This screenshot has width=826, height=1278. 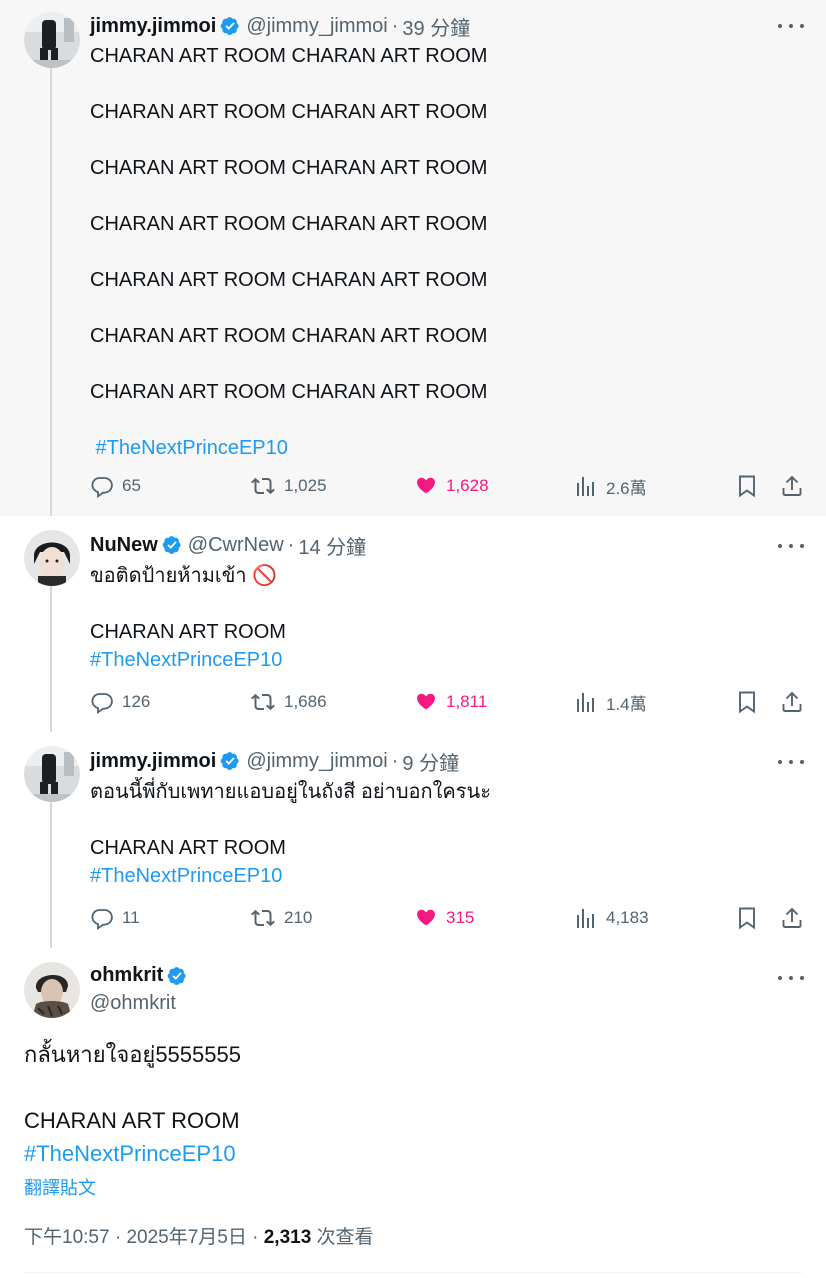 I want to click on view-count: 1.4萬, so click(x=626, y=704).